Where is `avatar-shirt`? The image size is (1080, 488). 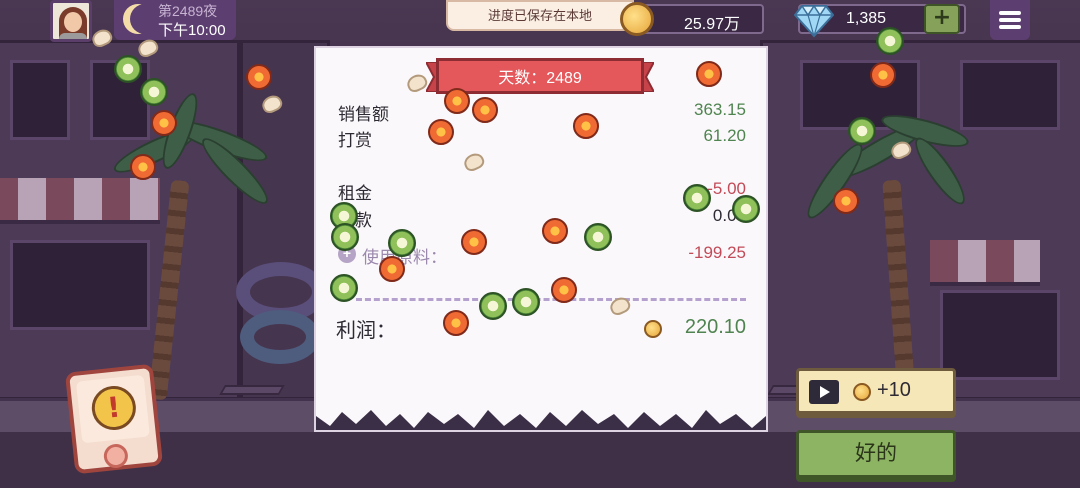 avatar-shirt is located at coordinates (73, 36).